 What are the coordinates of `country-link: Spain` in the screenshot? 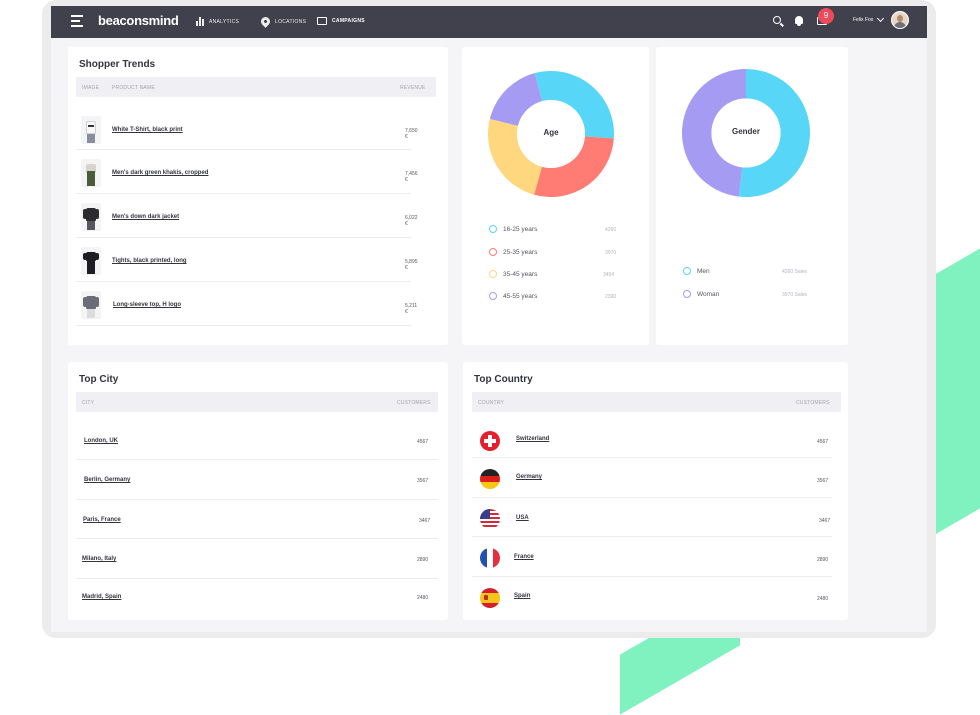 It's located at (522, 596).